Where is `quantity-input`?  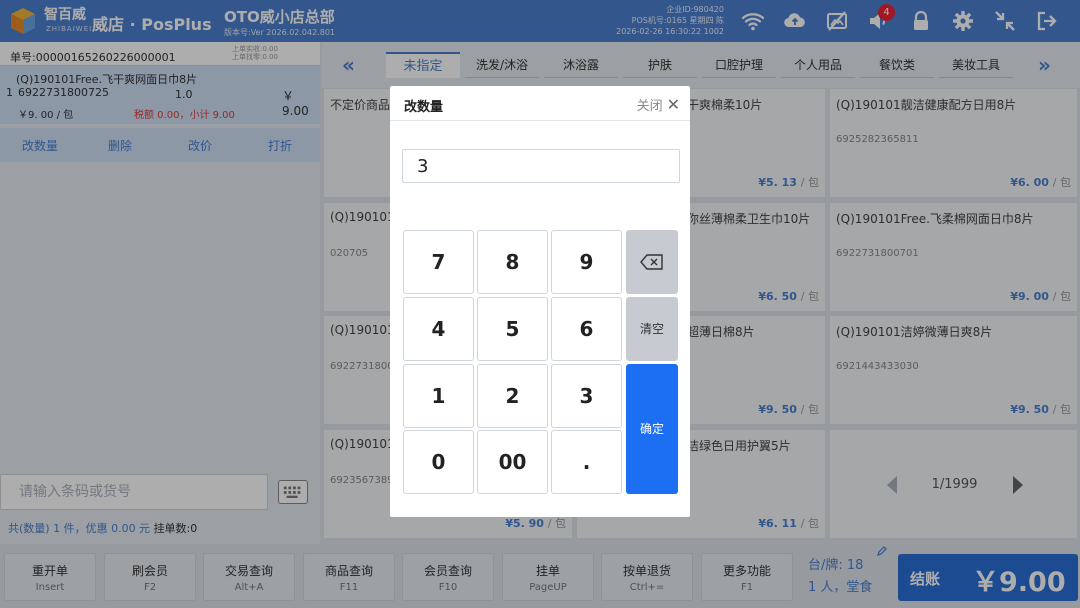 quantity-input is located at coordinates (541, 166).